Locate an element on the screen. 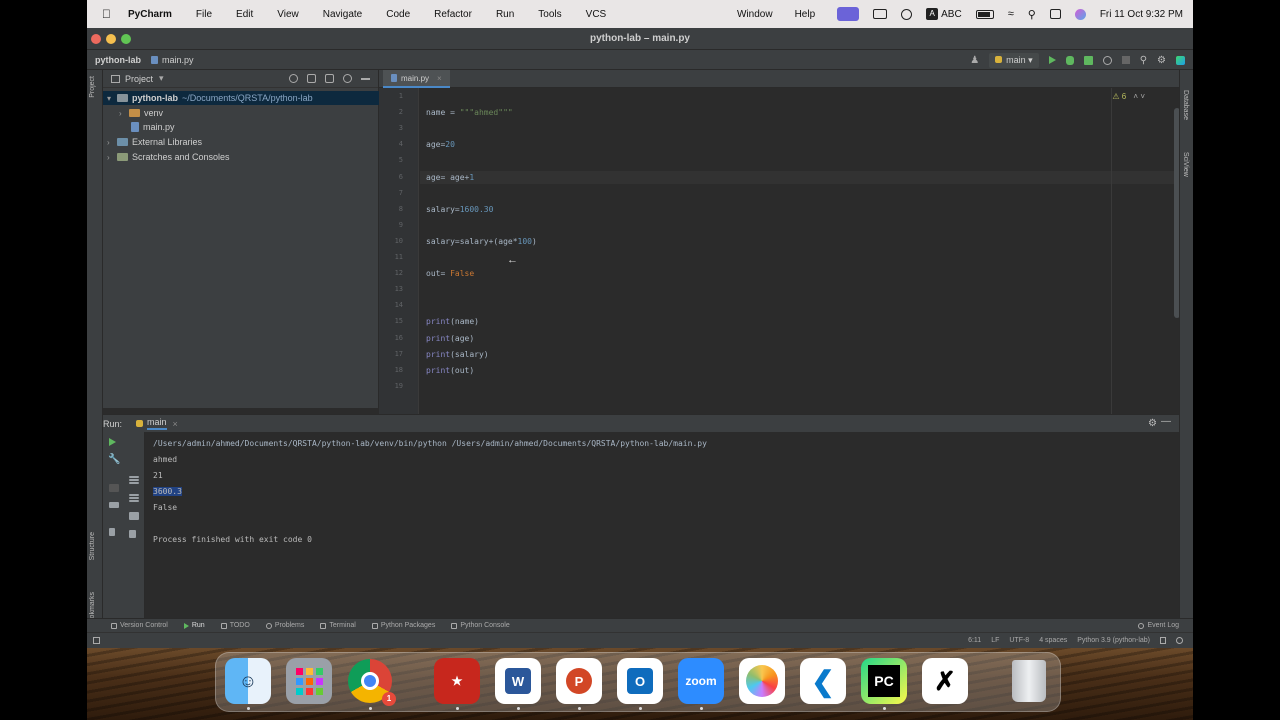  close-window-icon is located at coordinates (96, 39).